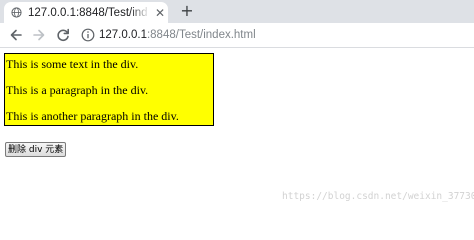 This screenshot has width=474, height=240. What do you see at coordinates (123, 35) in the screenshot?
I see `url-host: 127.0.0.1` at bounding box center [123, 35].